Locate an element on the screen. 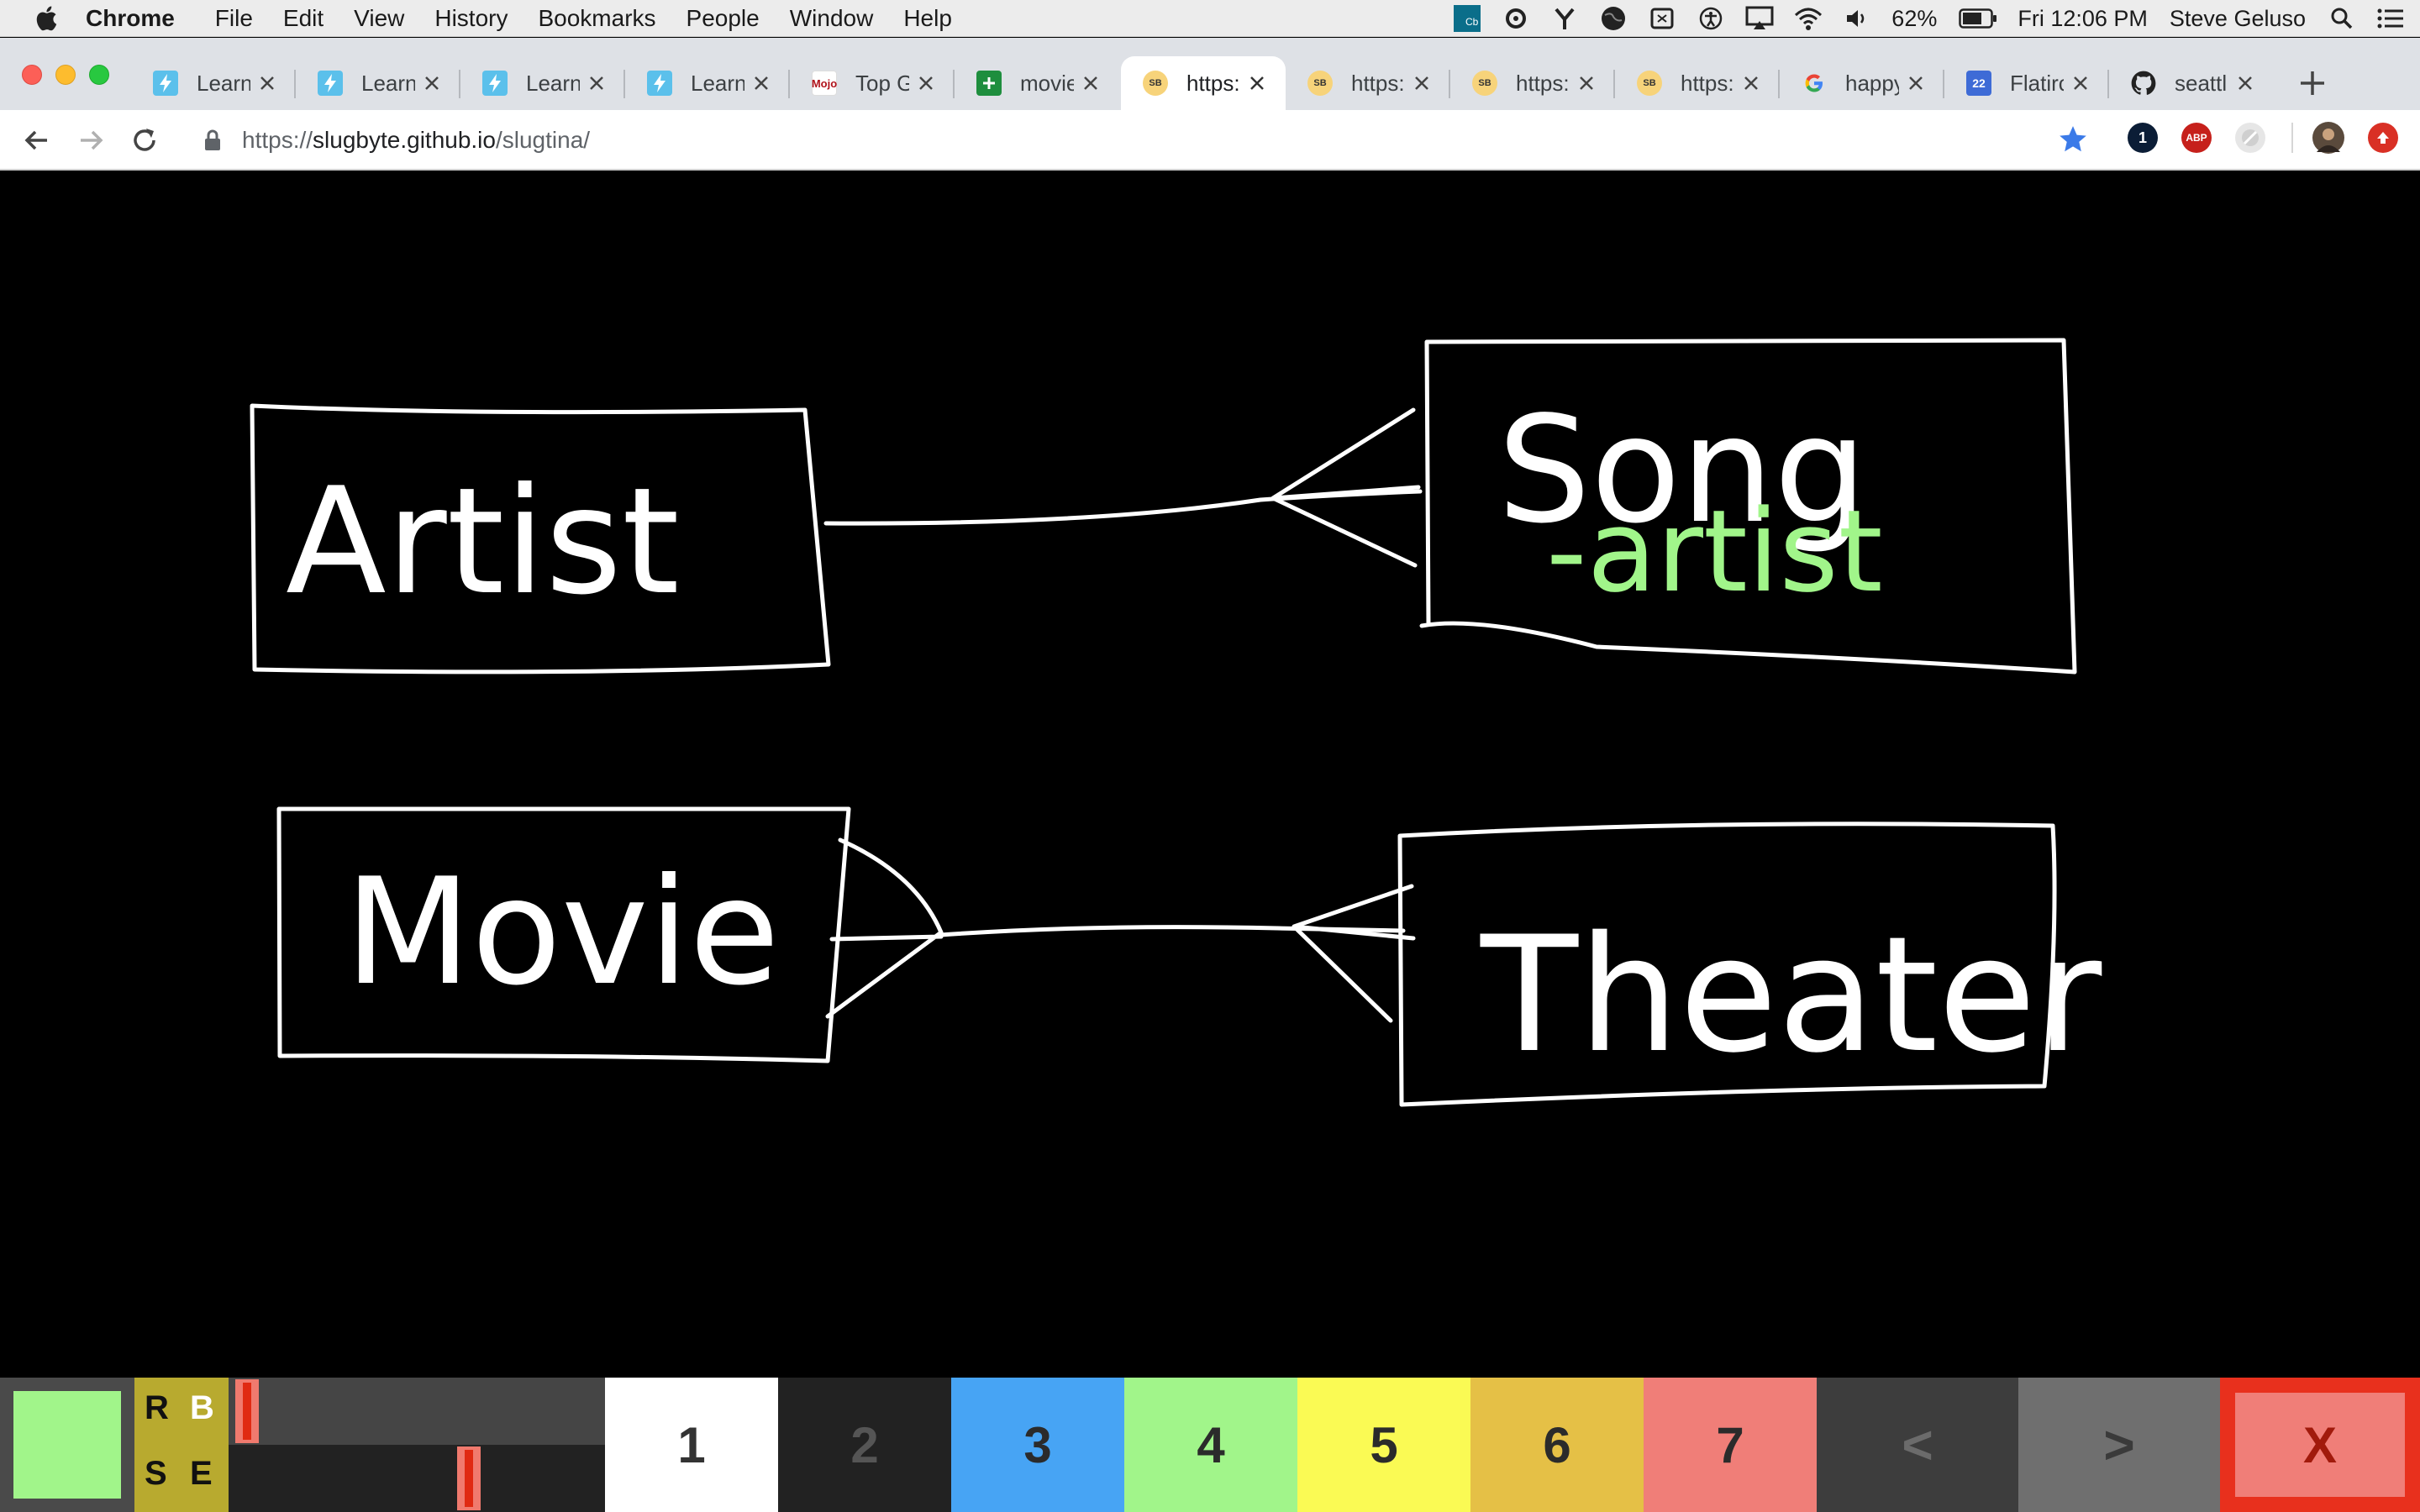 The height and width of the screenshot is (1512, 2420). menu-window: Window is located at coordinates (832, 18).